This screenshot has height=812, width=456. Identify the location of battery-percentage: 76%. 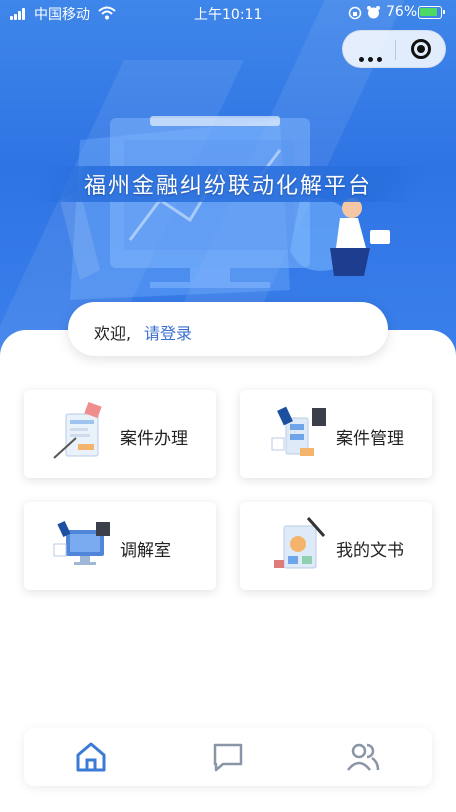
(402, 12).